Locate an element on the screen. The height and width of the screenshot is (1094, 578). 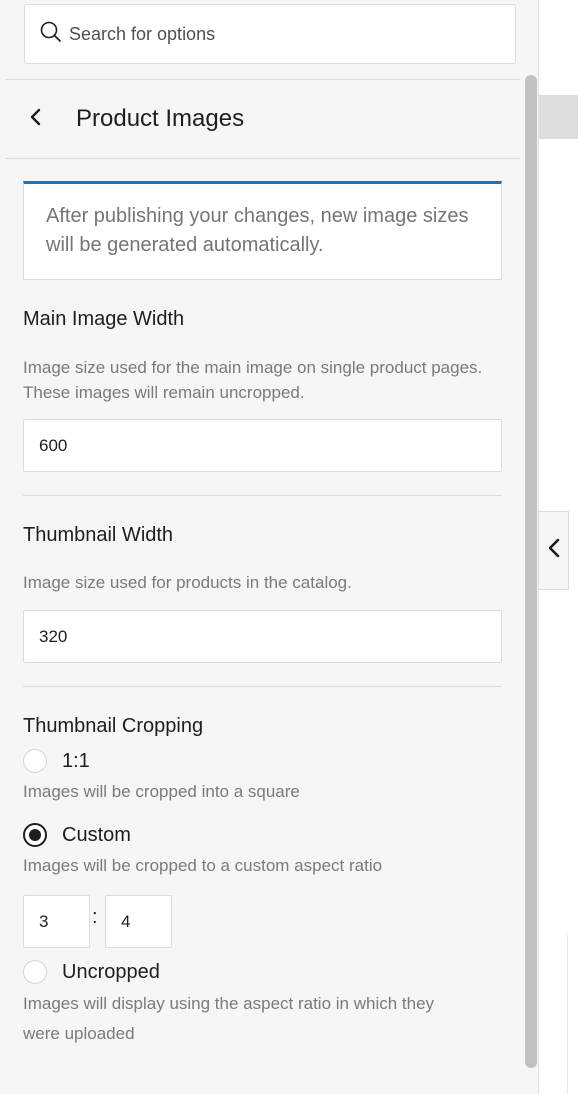
preview-area is located at coordinates (558, 547).